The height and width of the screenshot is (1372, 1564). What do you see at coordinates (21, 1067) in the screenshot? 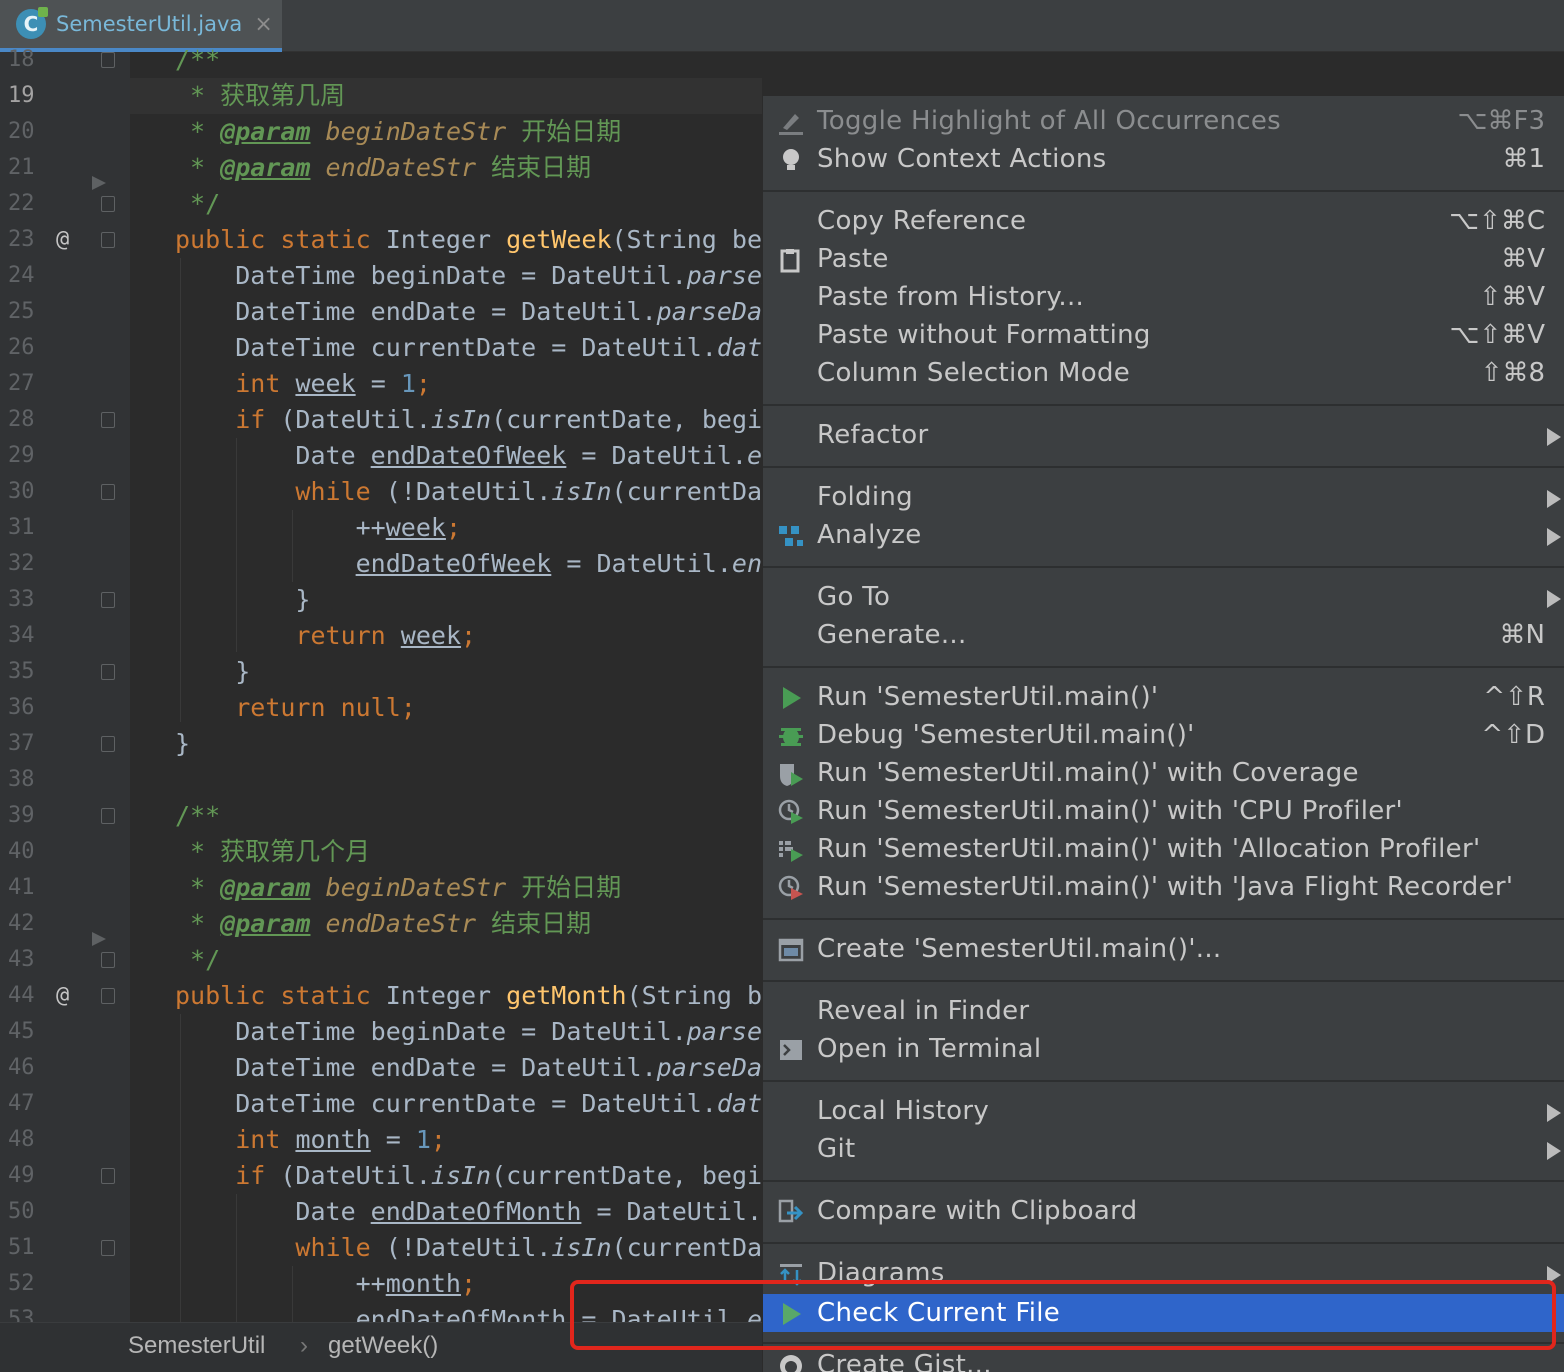
I see `line-number: 46` at bounding box center [21, 1067].